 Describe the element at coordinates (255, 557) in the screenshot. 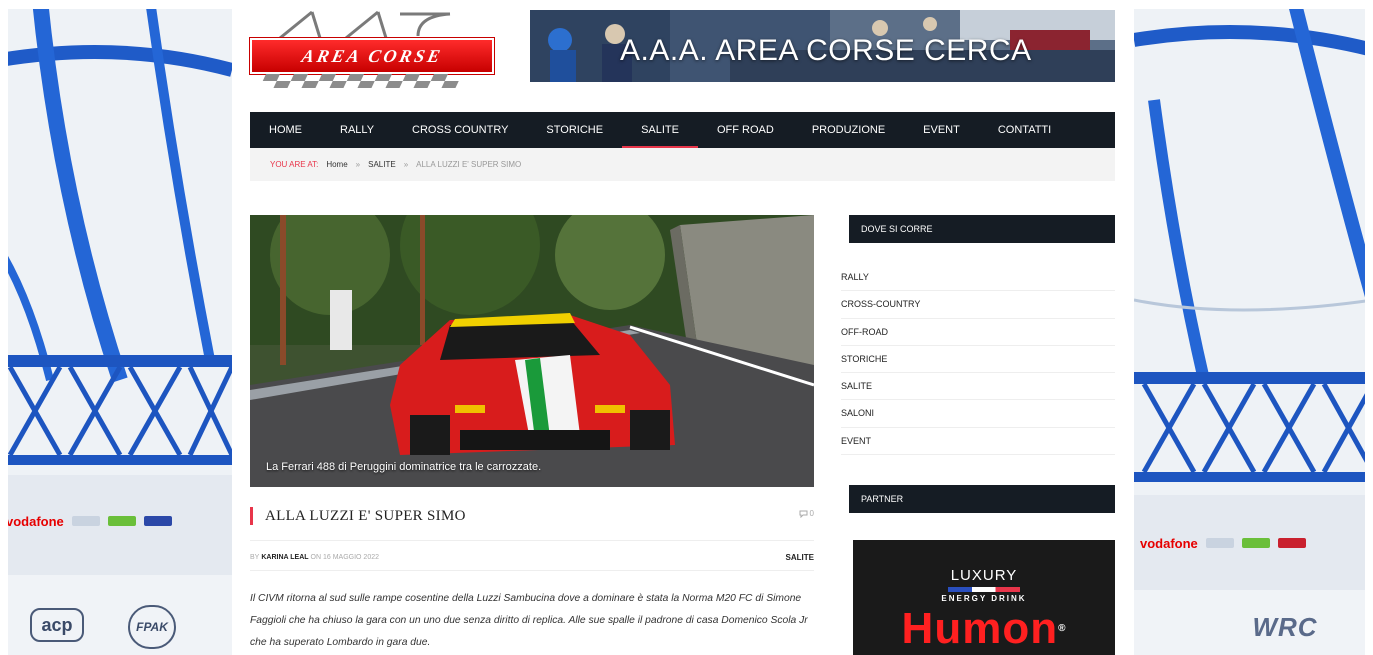

I see `by-label: BY` at that location.